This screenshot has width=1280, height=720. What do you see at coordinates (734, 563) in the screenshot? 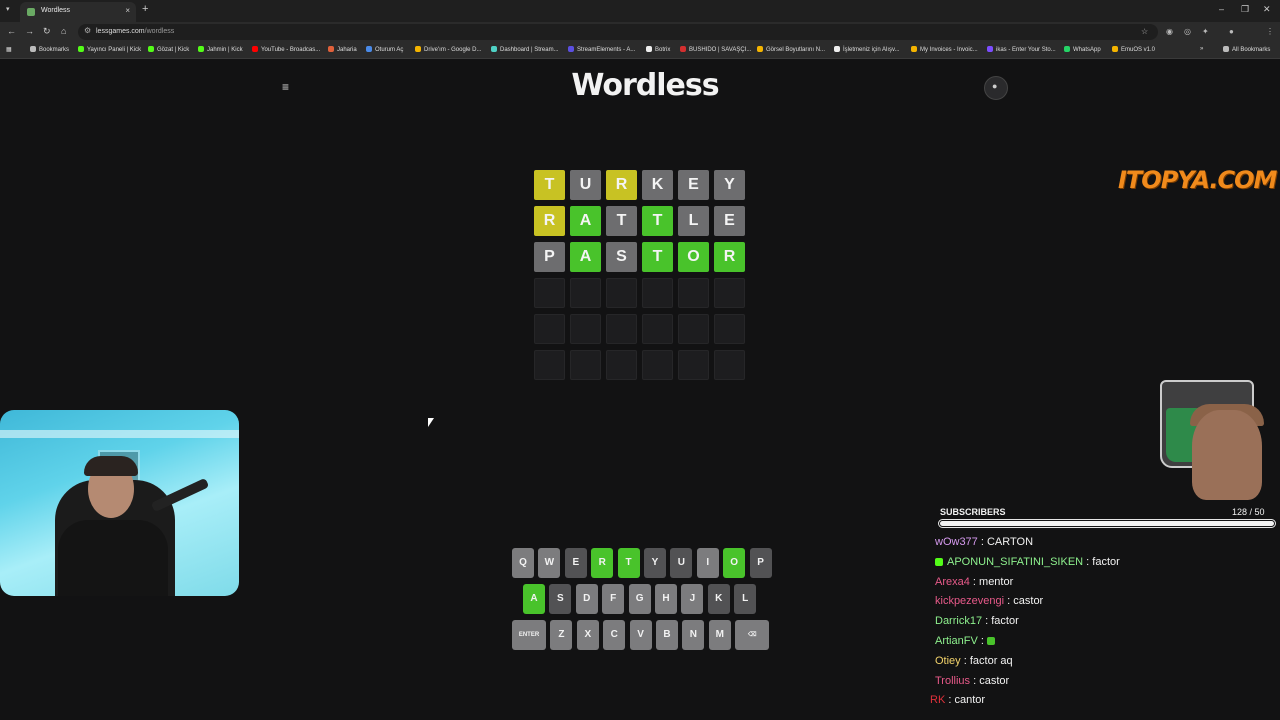
I see `key-o: O` at bounding box center [734, 563].